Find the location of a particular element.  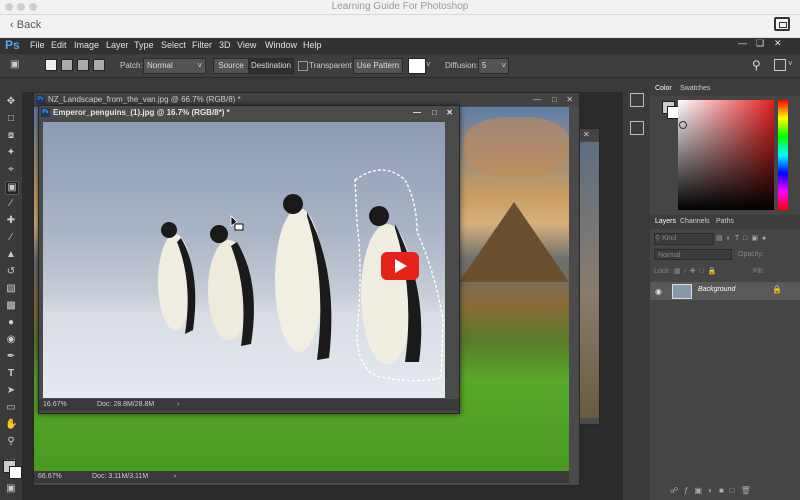

penguins-doc-size: Doc: 28.8M/28.8M is located at coordinates (126, 404).